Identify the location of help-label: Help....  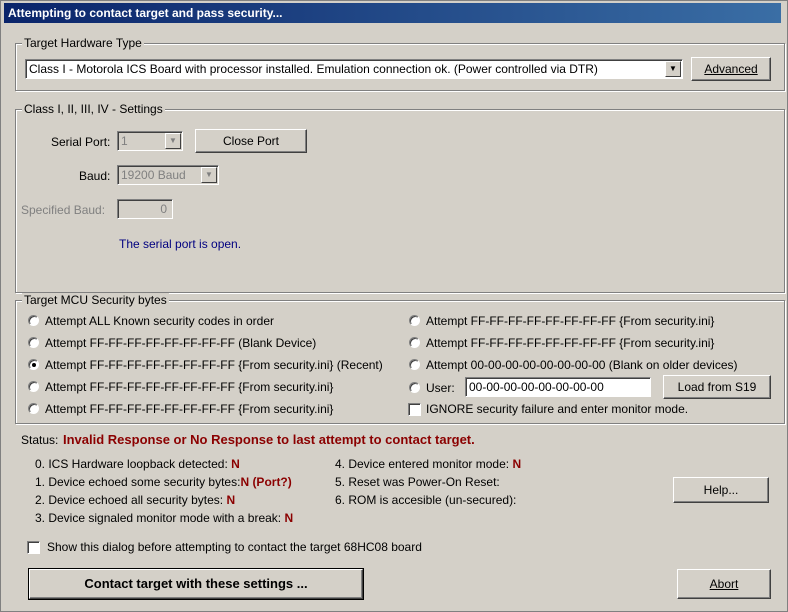
(721, 490).